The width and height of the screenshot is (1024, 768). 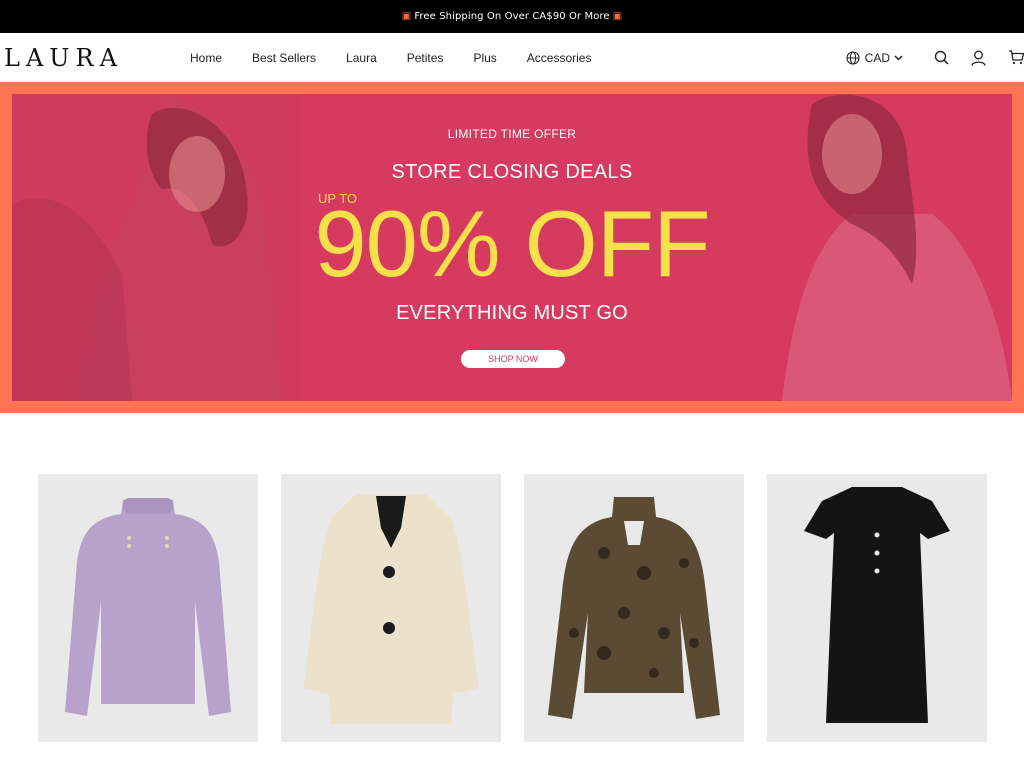 What do you see at coordinates (484, 58) in the screenshot?
I see `nav-plus: Plus` at bounding box center [484, 58].